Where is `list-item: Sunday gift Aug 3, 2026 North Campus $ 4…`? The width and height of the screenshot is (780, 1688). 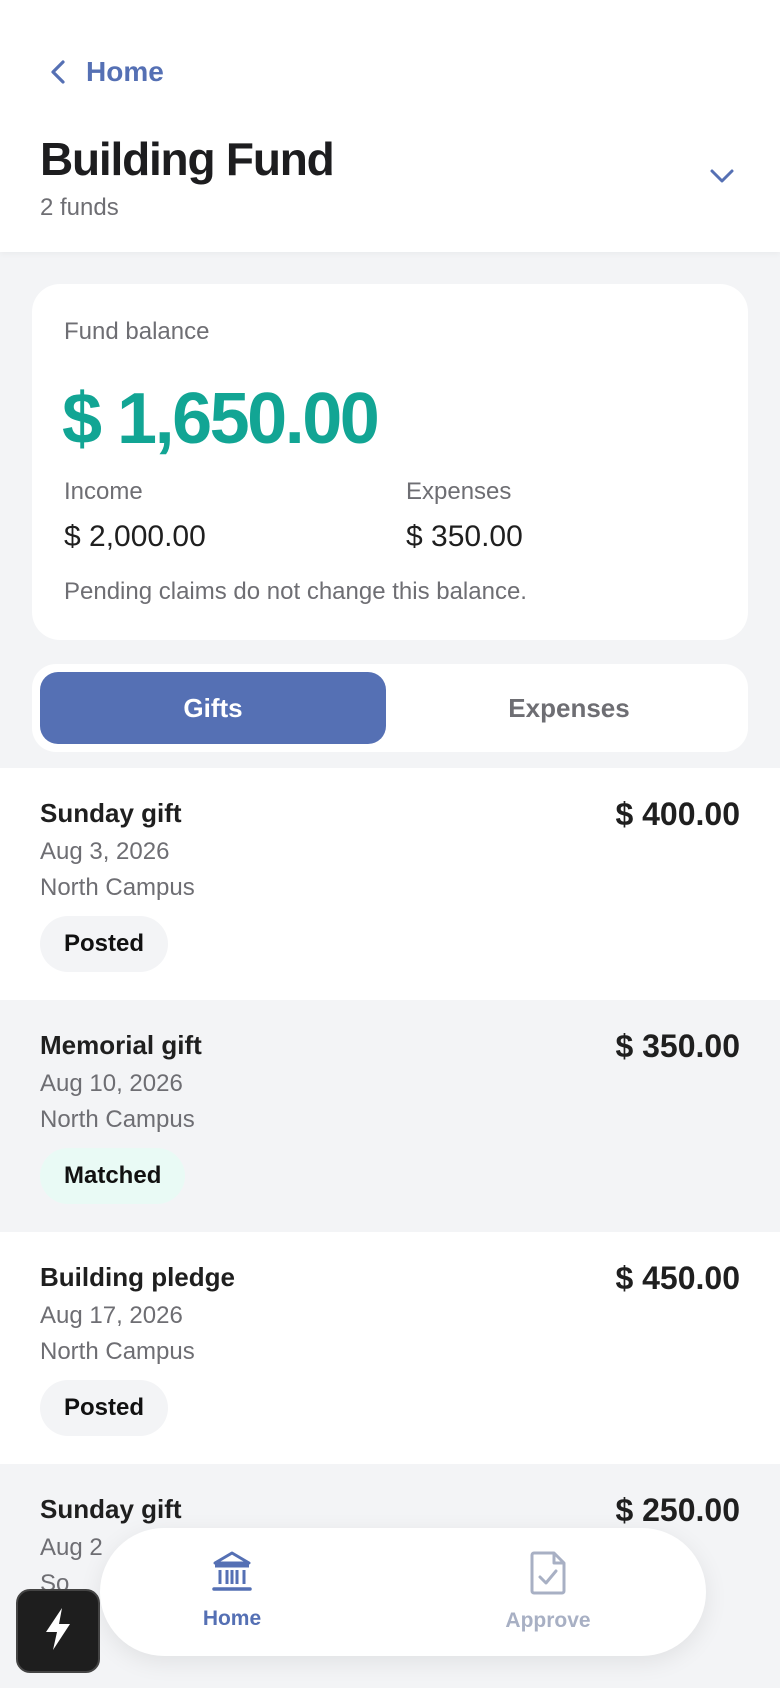 list-item: Sunday gift Aug 3, 2026 North Campus $ 4… is located at coordinates (390, 884).